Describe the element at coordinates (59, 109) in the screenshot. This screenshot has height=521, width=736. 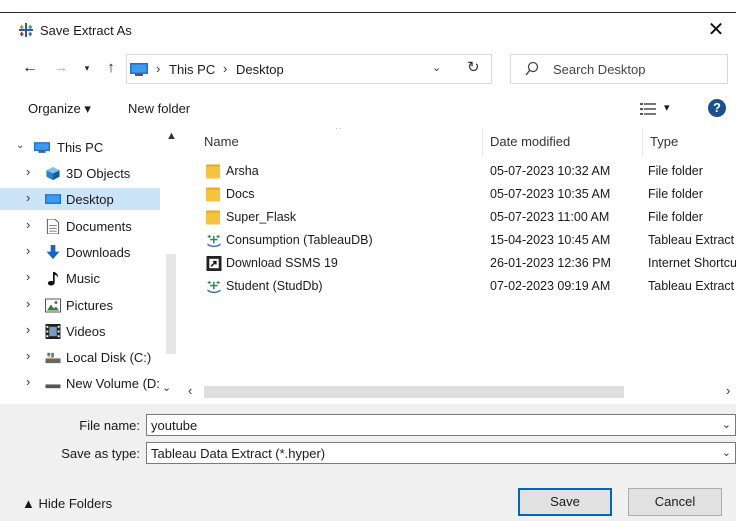
I see `organize-menu: Organize ▾` at that location.